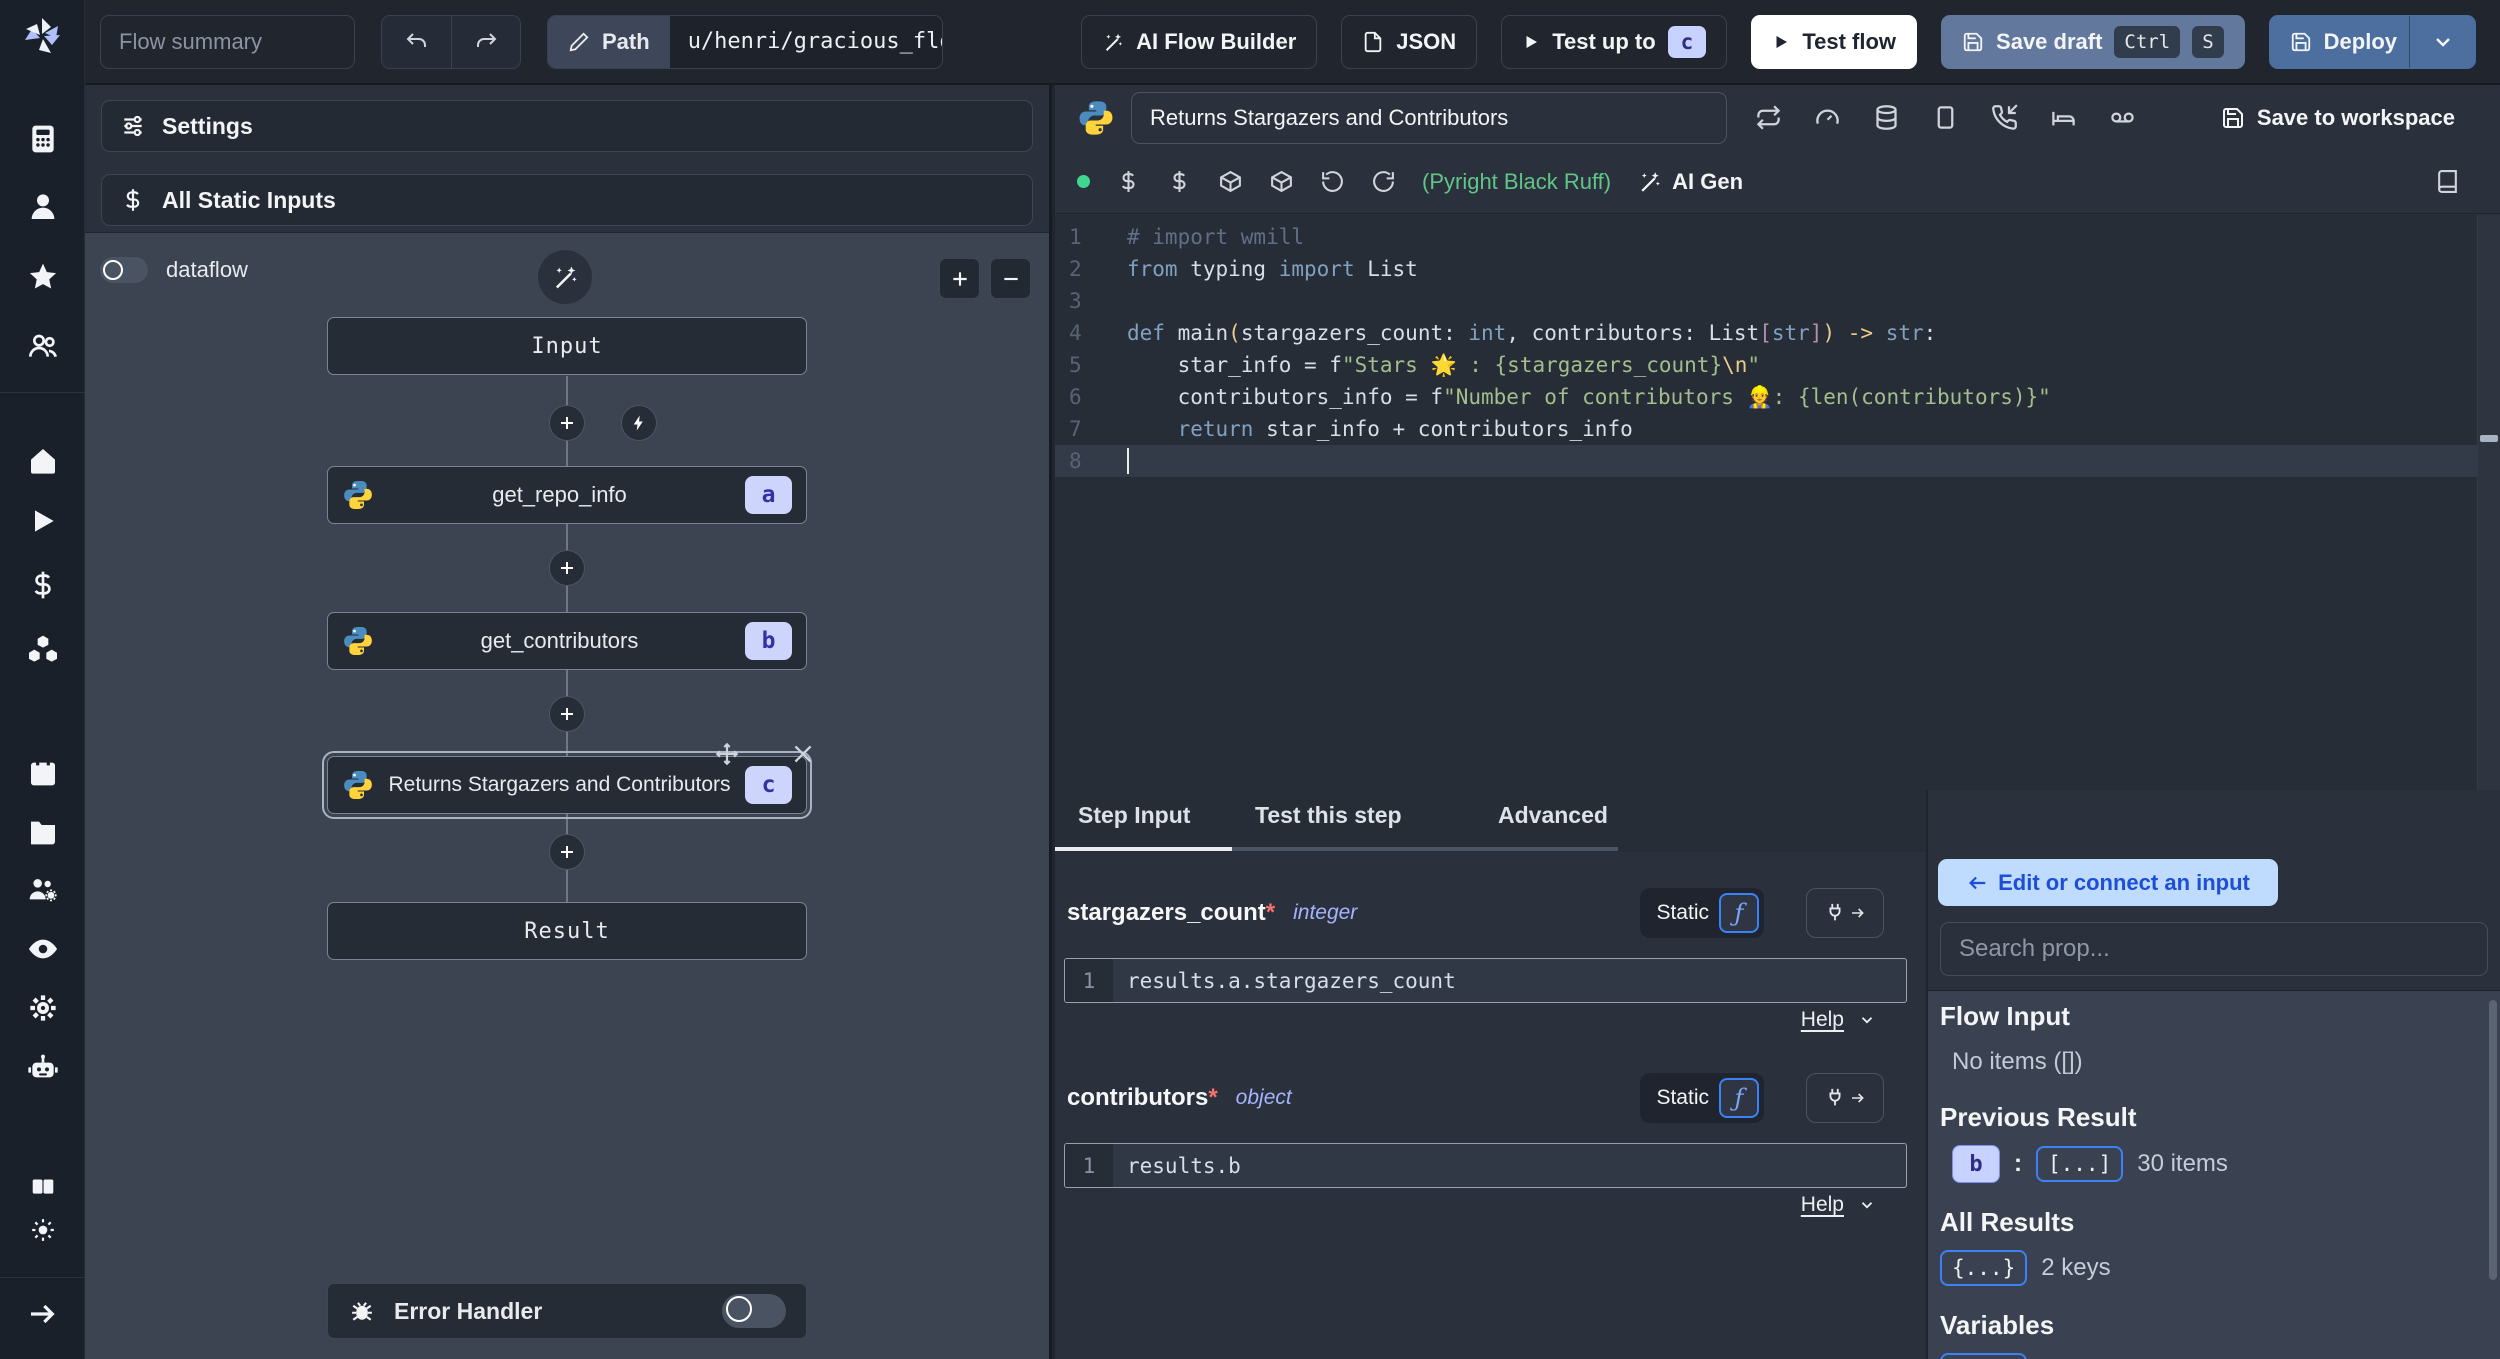 The image size is (2500, 1359). What do you see at coordinates (1199, 41) in the screenshot?
I see `ai-flow-builder-button: AI Flow Builder` at bounding box center [1199, 41].